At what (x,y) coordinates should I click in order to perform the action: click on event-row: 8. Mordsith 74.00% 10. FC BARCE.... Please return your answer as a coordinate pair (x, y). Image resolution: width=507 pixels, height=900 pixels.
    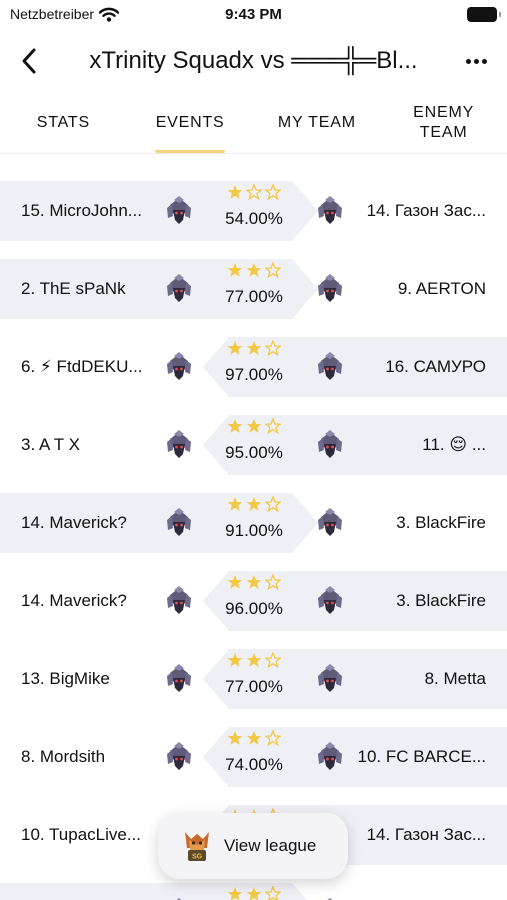
    Looking at the image, I should click on (253, 744).